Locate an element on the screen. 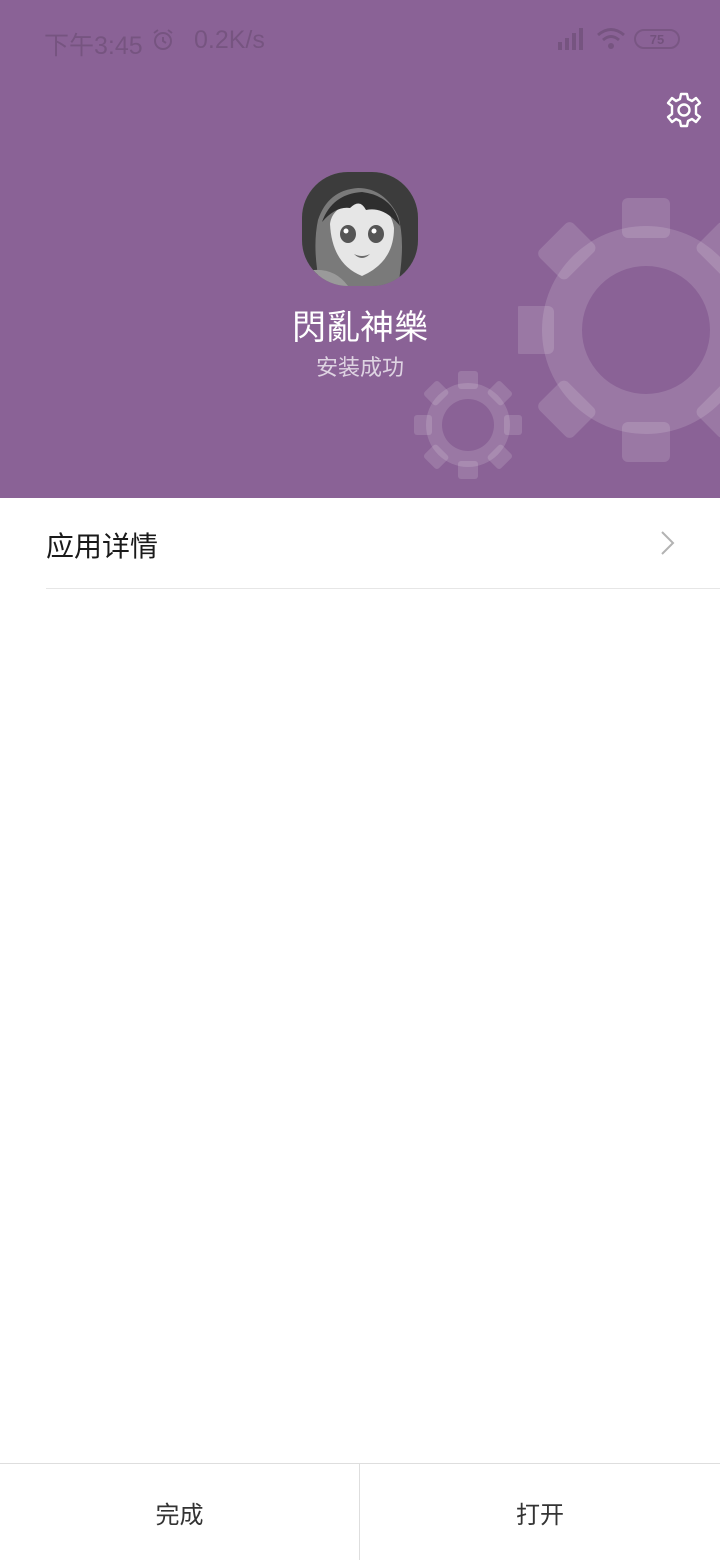  wifi-icon is located at coordinates (611, 38).